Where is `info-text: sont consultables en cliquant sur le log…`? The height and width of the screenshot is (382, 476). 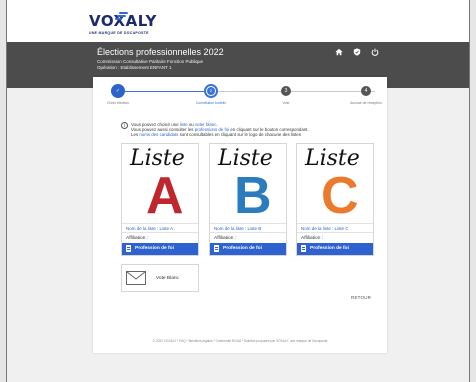
info-text: sont consultables en cliquant sur le log… is located at coordinates (239, 134).